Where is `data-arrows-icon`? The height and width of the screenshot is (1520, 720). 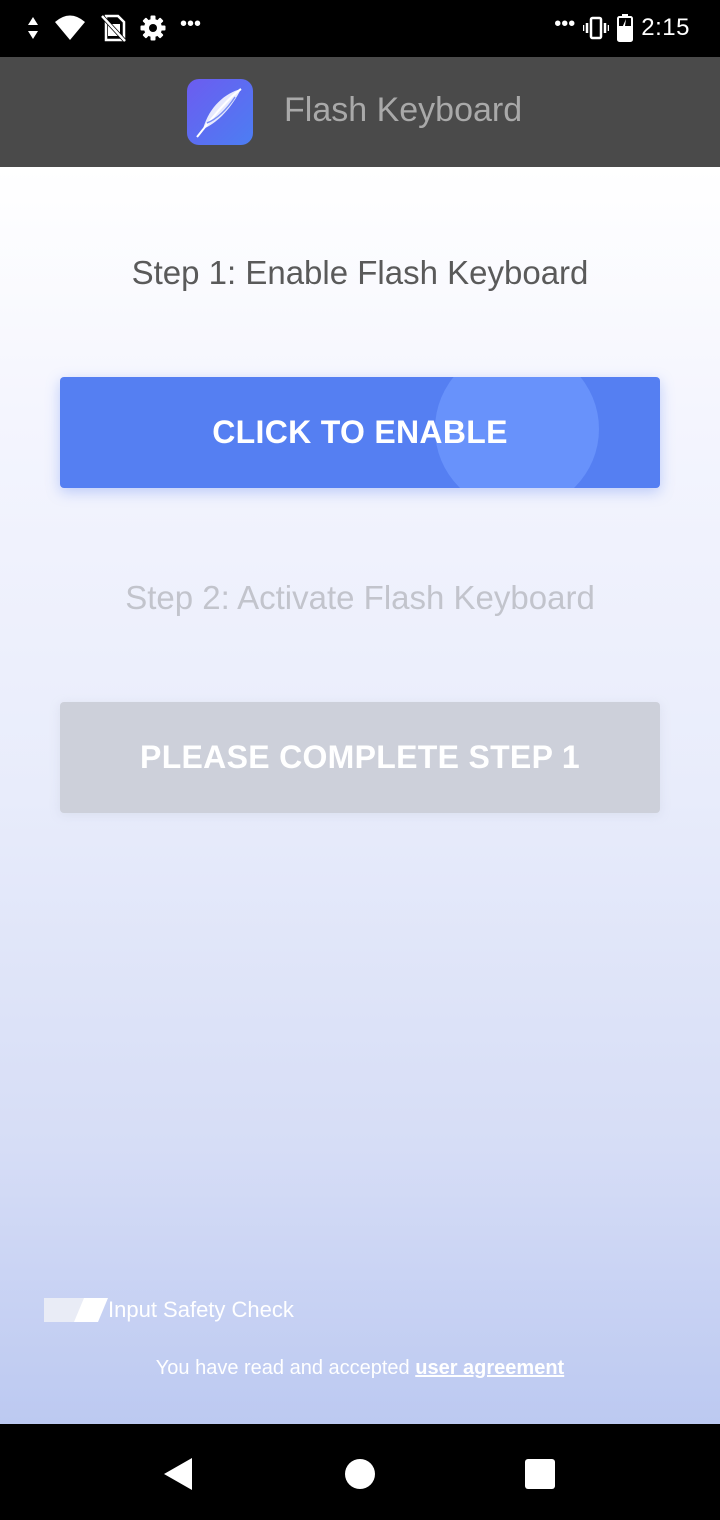
data-arrows-icon is located at coordinates (33, 28).